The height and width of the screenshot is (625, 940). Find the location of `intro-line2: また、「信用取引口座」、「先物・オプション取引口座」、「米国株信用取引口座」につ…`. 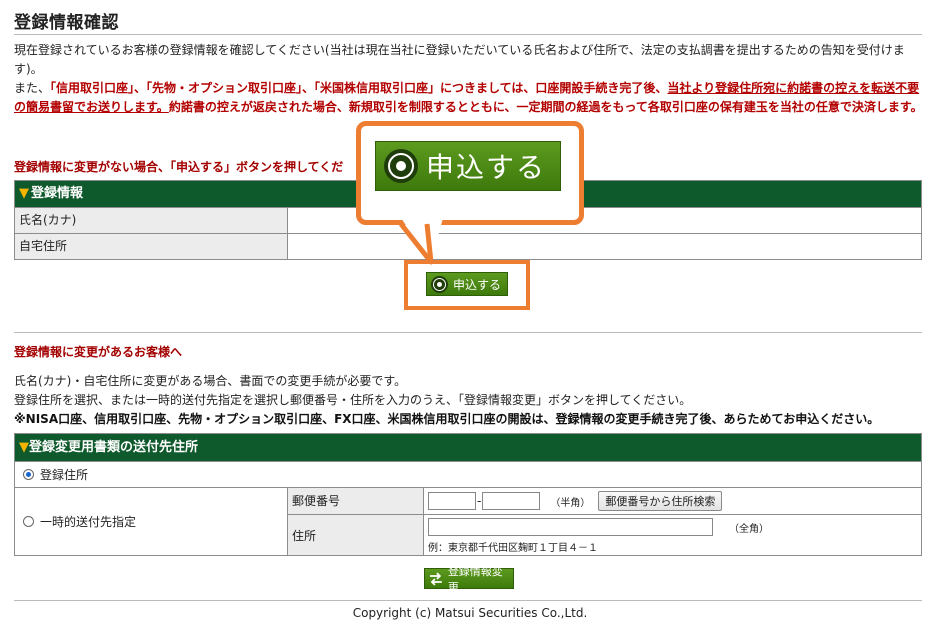

intro-line2: また、「信用取引口座」、「先物・オプション取引口座」、「米国株信用取引口座」につ… is located at coordinates (470, 98).